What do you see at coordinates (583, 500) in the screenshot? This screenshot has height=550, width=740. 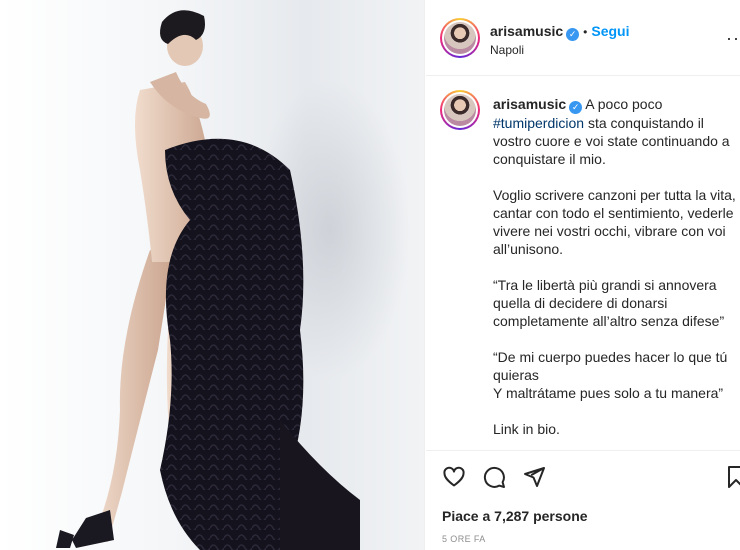 I see `post-actions: Piace a 7,287 persone 5 ORE FA` at bounding box center [583, 500].